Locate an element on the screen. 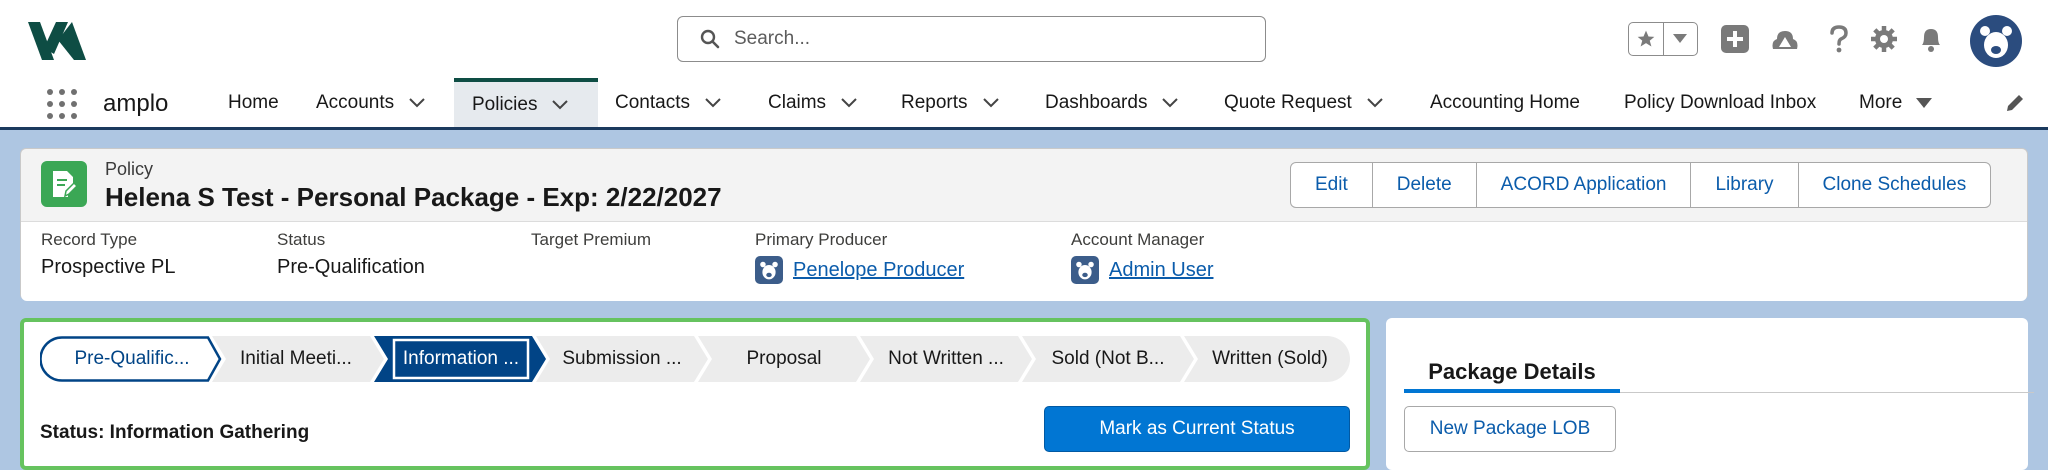  document-edit-icon is located at coordinates (65, 184).